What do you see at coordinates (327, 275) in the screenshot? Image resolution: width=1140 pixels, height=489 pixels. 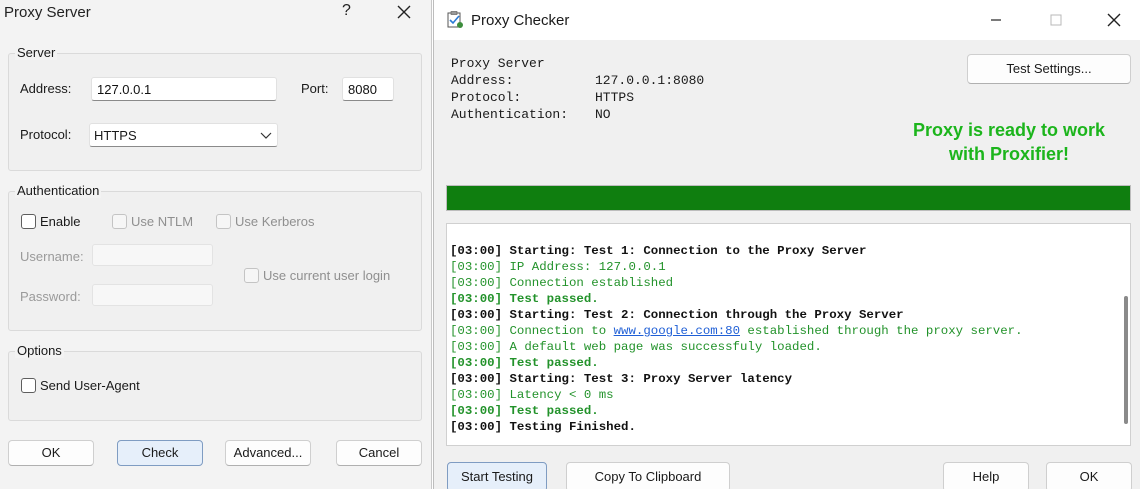 I see `use-current-user-login-label: Use current user login` at bounding box center [327, 275].